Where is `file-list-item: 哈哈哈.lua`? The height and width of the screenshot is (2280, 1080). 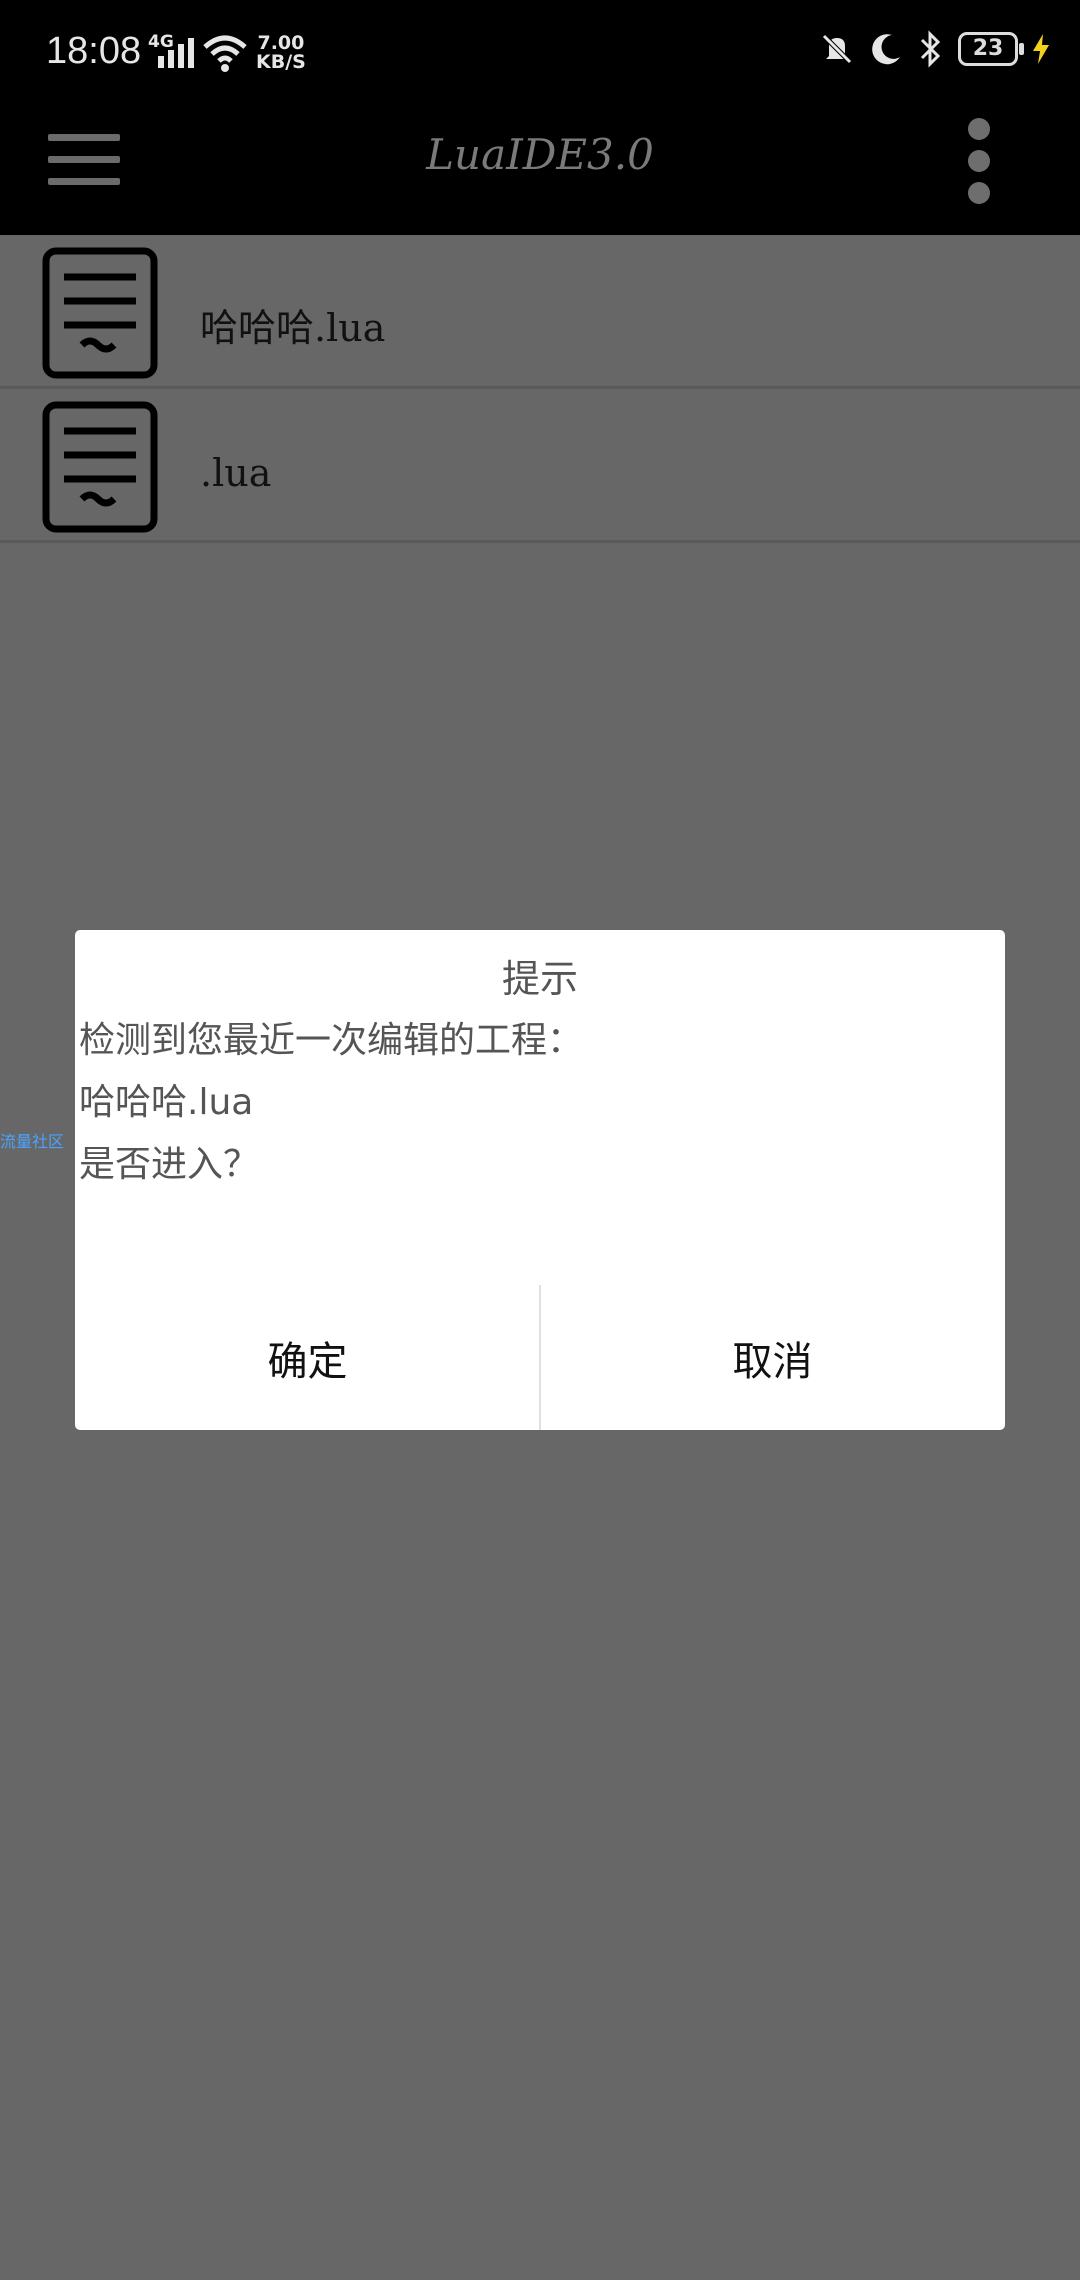 file-list-item: 哈哈哈.lua is located at coordinates (540, 312).